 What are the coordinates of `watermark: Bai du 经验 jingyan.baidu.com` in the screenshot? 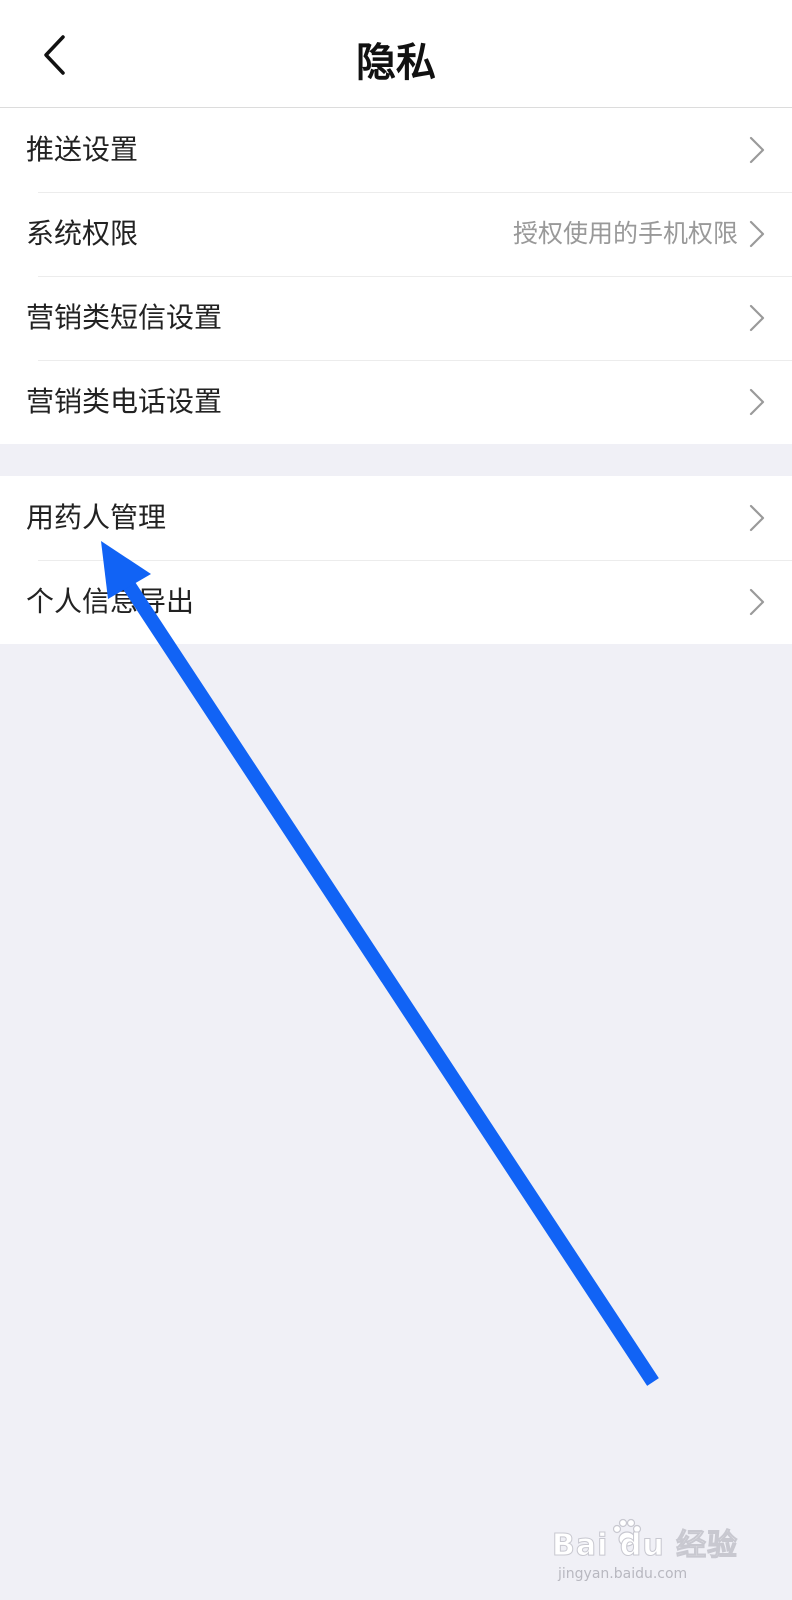 It's located at (651, 1552).